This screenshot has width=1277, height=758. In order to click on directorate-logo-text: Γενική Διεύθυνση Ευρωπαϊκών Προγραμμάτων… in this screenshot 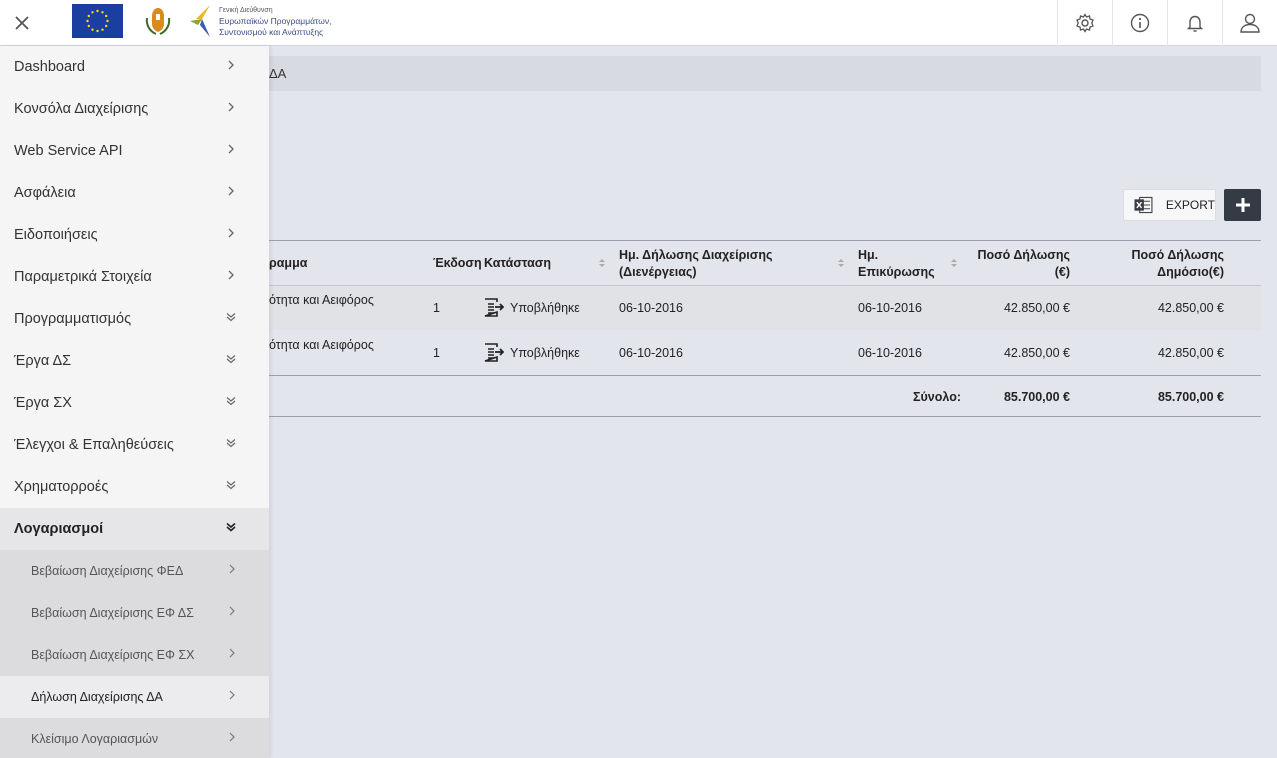, I will do `click(275, 22)`.